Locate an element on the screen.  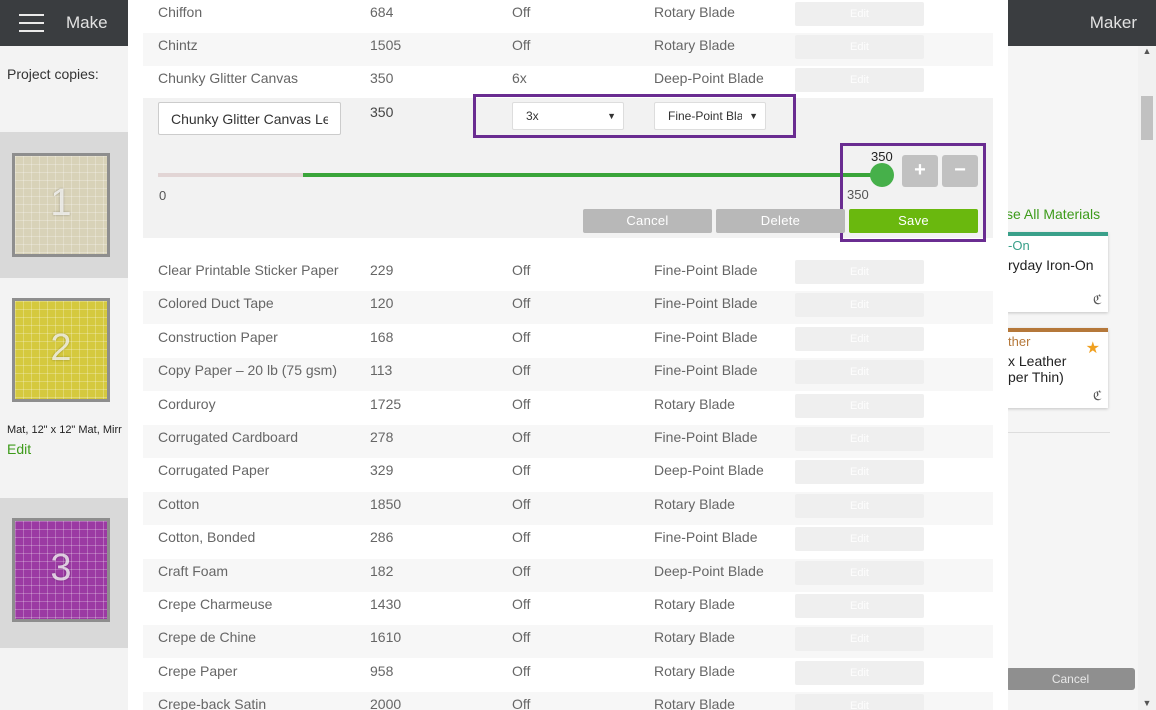
pressure-value: 1610 is located at coordinates (386, 637).